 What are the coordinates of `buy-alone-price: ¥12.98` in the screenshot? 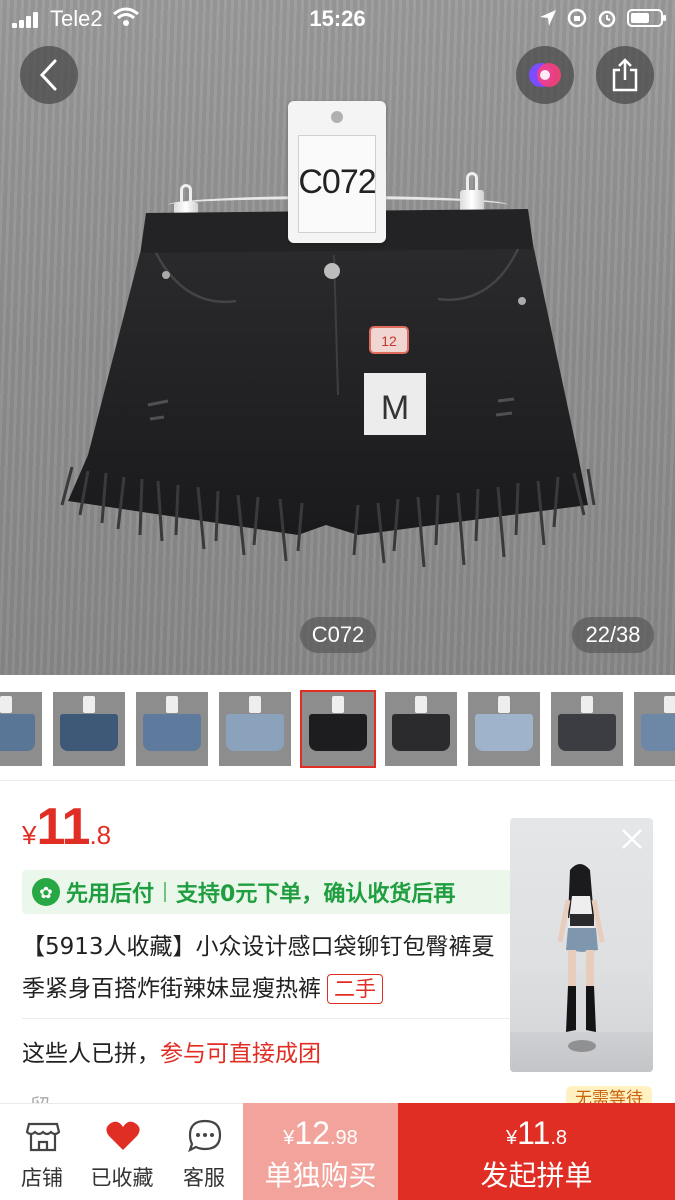 It's located at (320, 1133).